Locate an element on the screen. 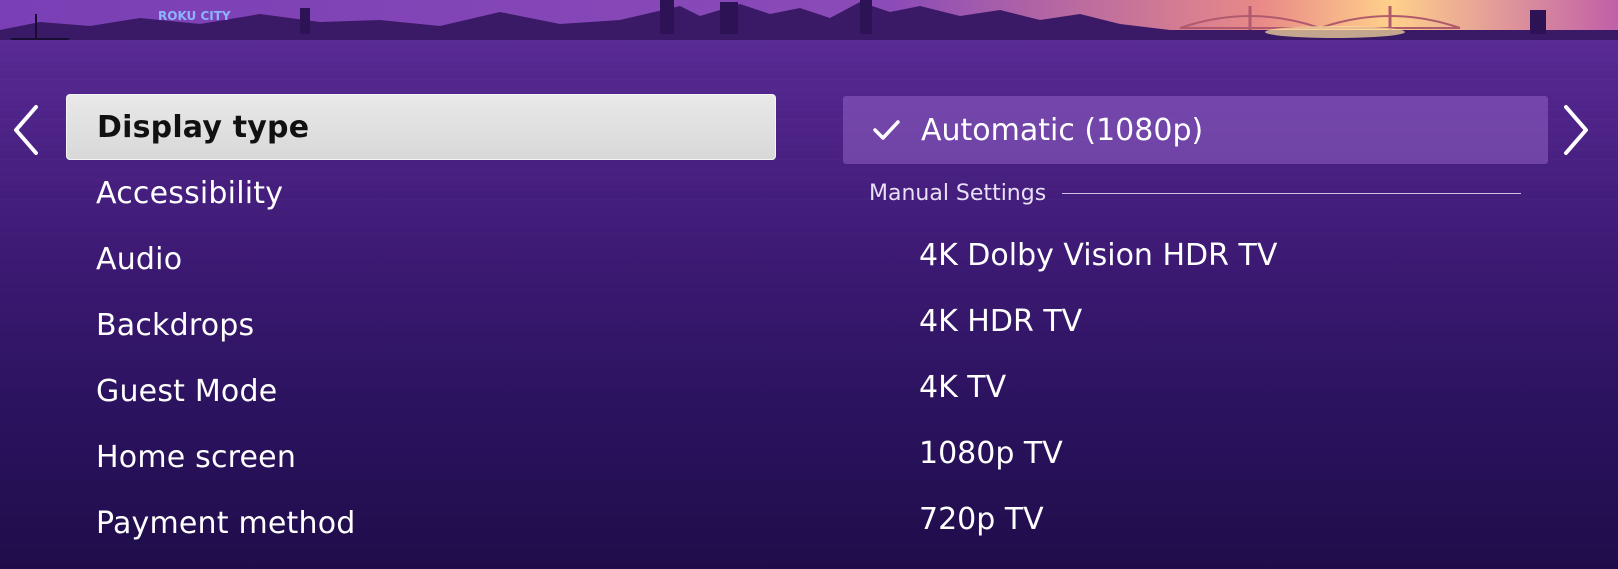 The width and height of the screenshot is (1618, 569). checkmark-icon is located at coordinates (888, 130).